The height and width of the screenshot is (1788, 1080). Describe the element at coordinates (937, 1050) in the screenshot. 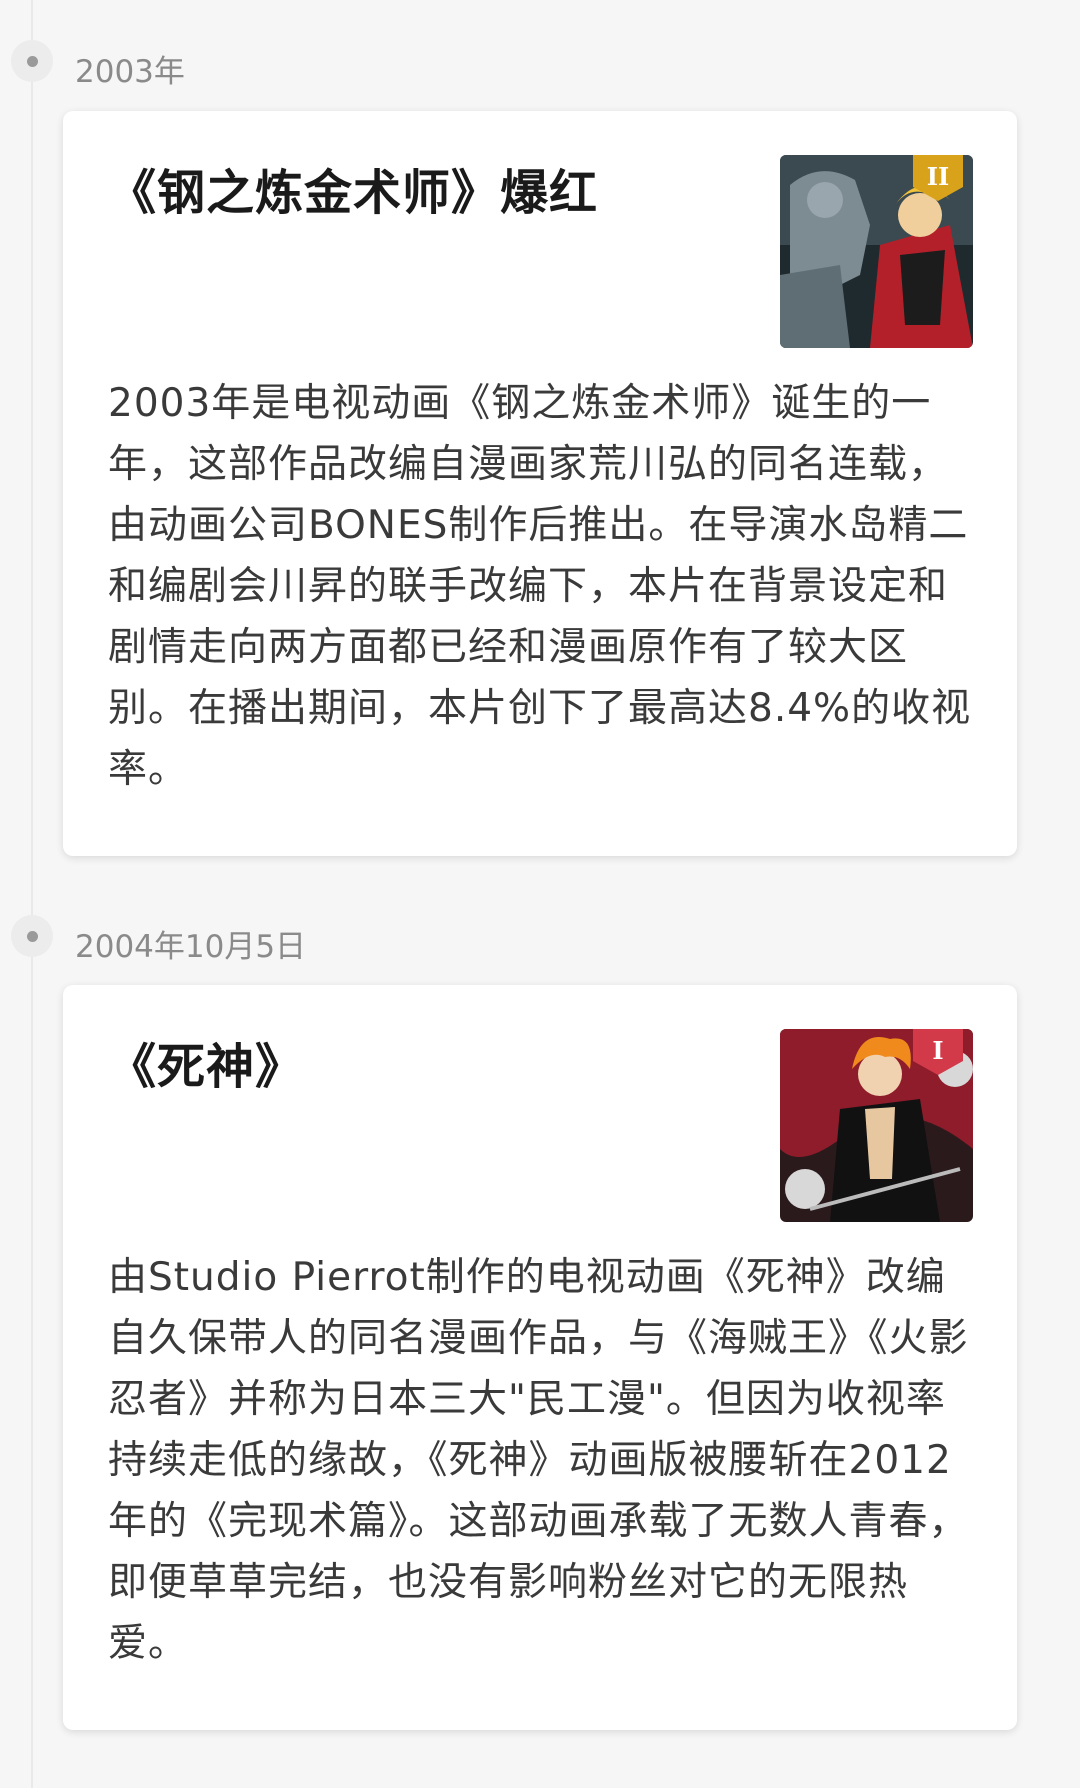

I see `rank-badge: I` at that location.